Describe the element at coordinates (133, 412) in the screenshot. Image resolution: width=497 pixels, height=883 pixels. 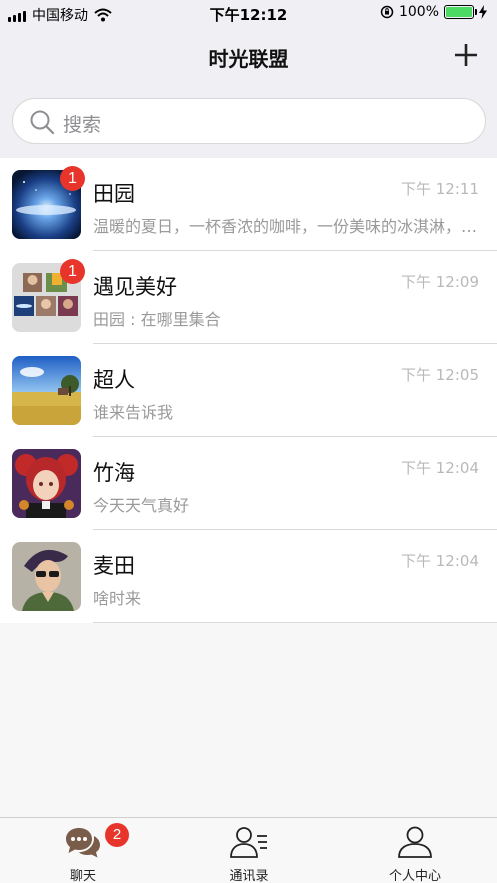
I see `chat-last-message: 谁来告诉我` at that location.